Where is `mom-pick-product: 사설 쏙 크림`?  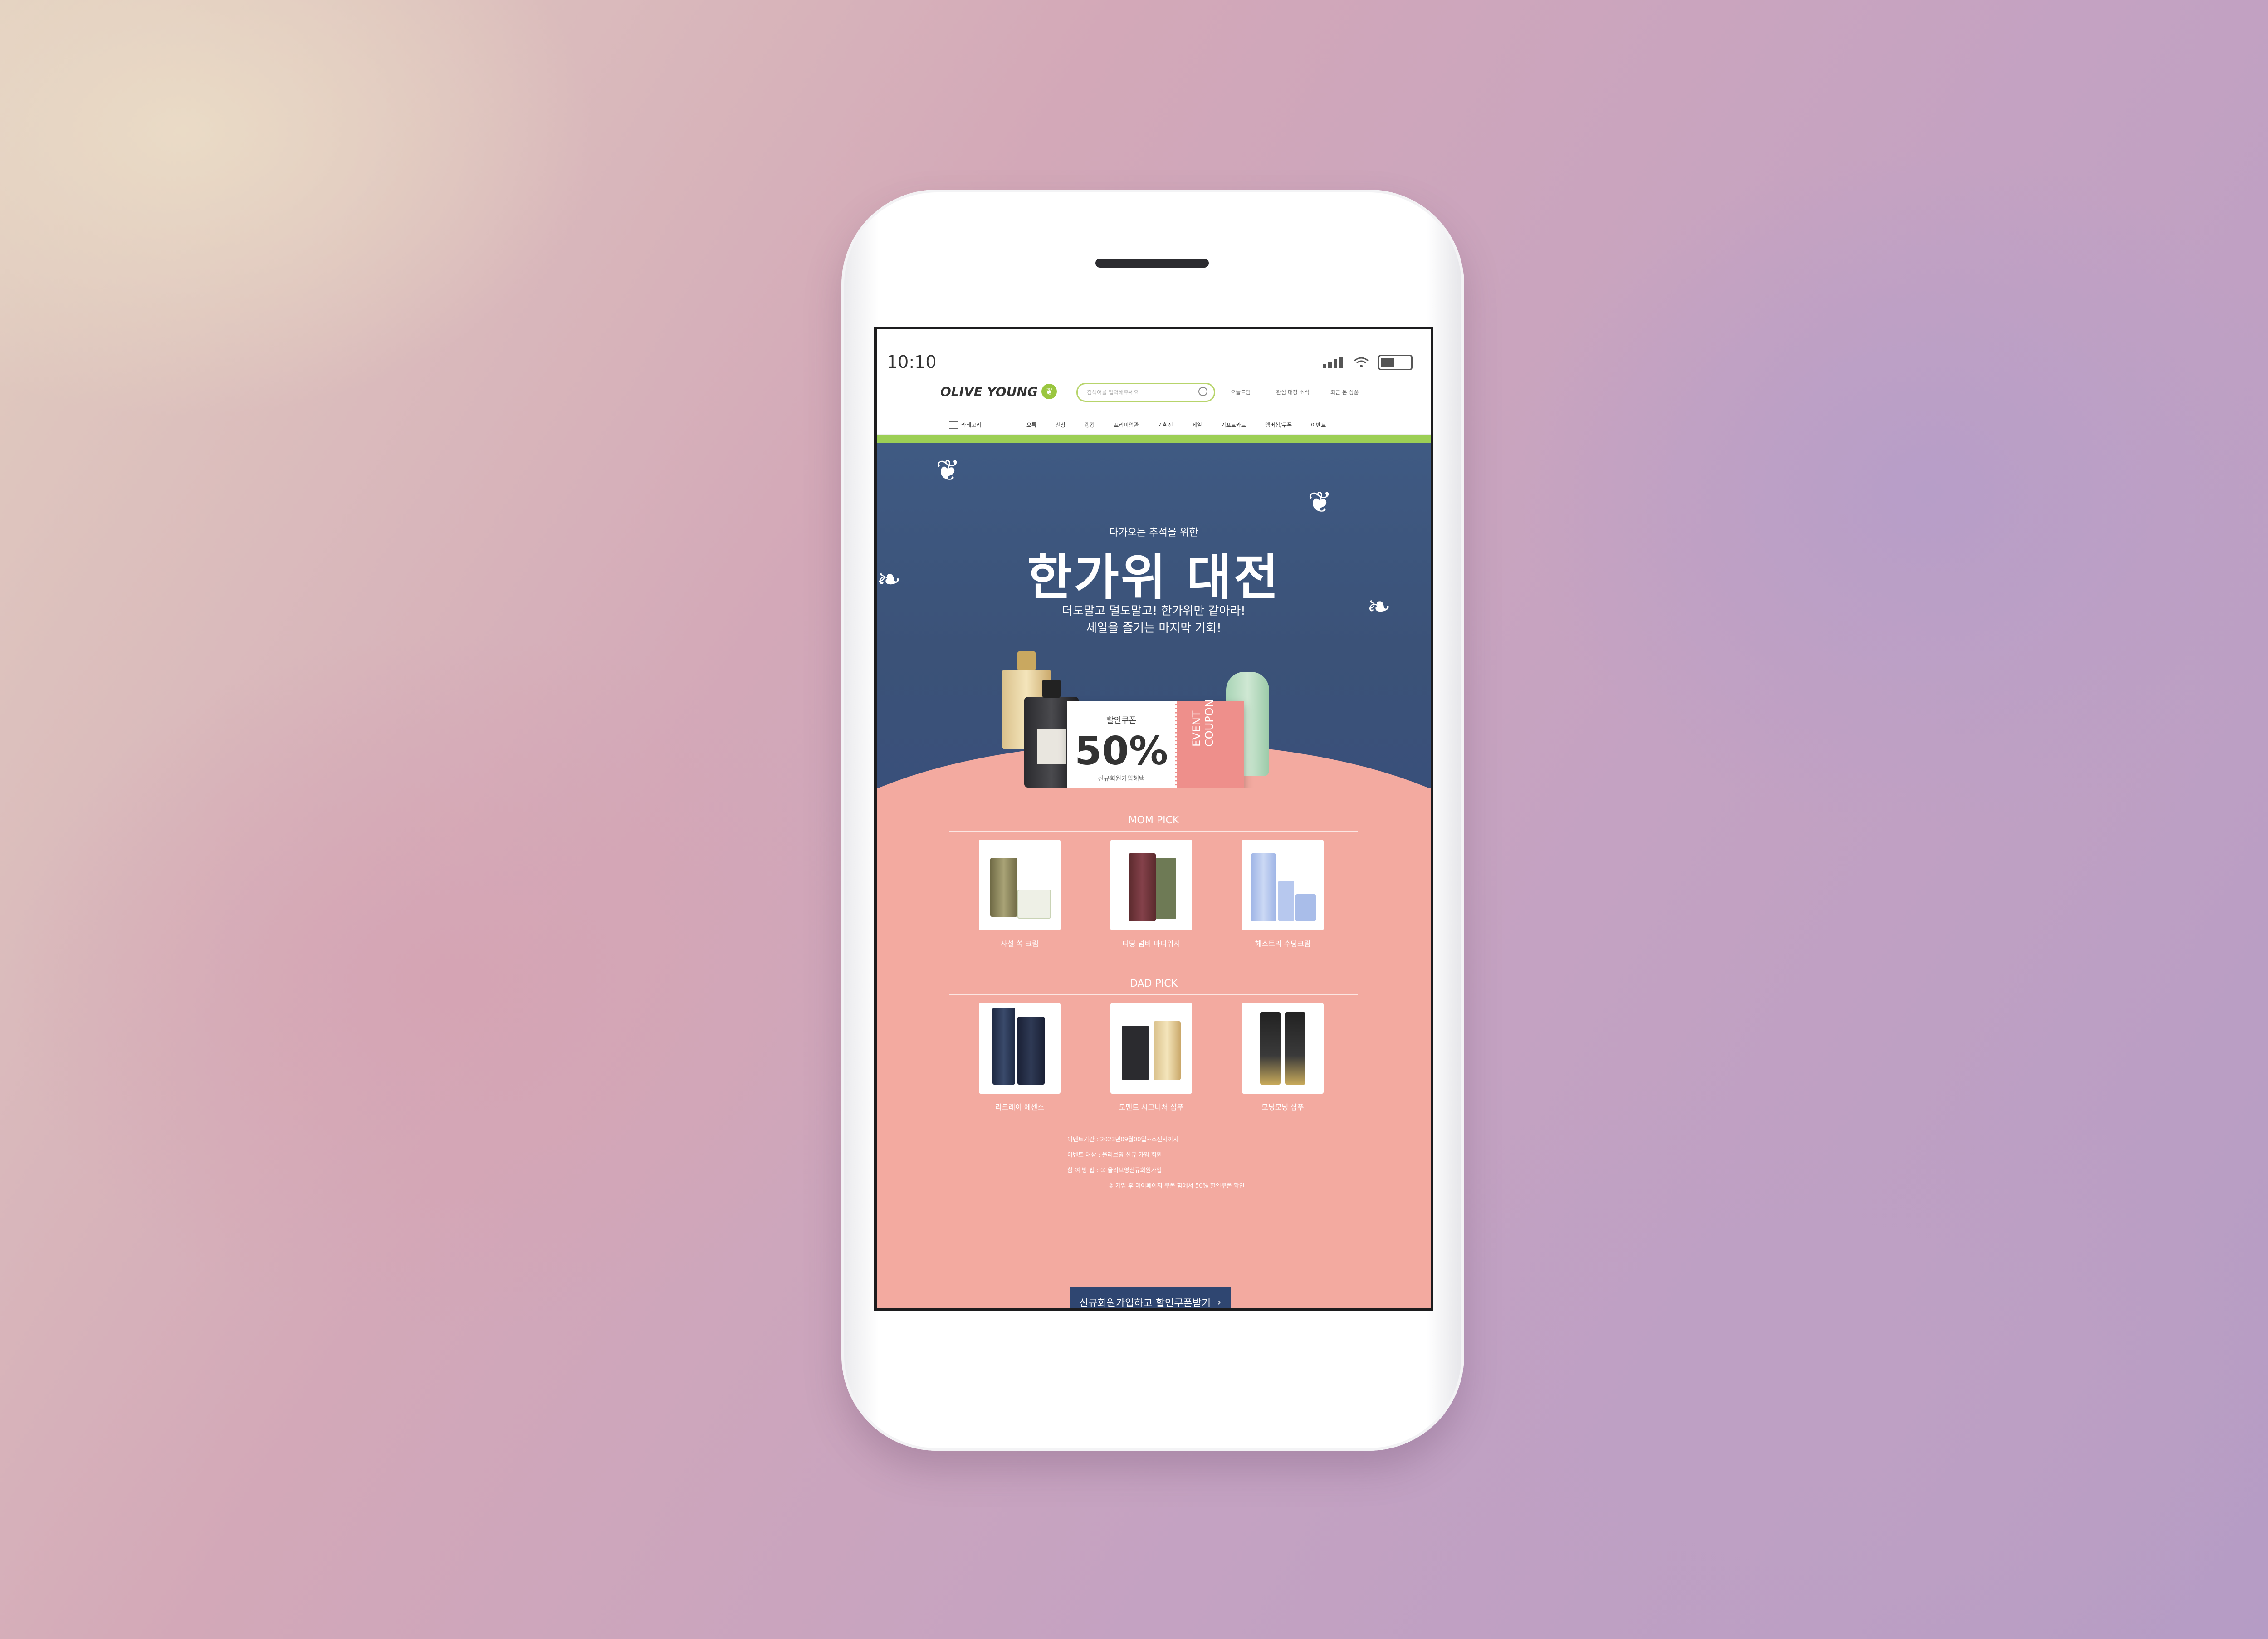 mom-pick-product: 사설 쏙 크림 is located at coordinates (1020, 894).